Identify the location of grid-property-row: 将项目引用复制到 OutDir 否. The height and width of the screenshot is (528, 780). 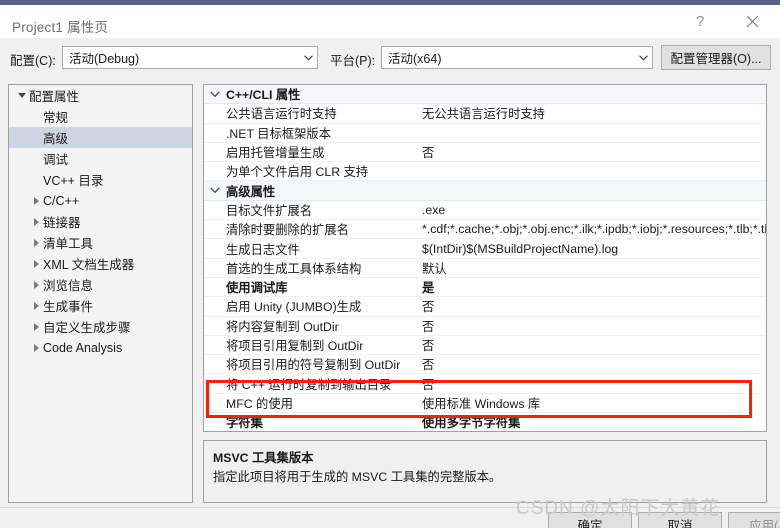
(485, 346).